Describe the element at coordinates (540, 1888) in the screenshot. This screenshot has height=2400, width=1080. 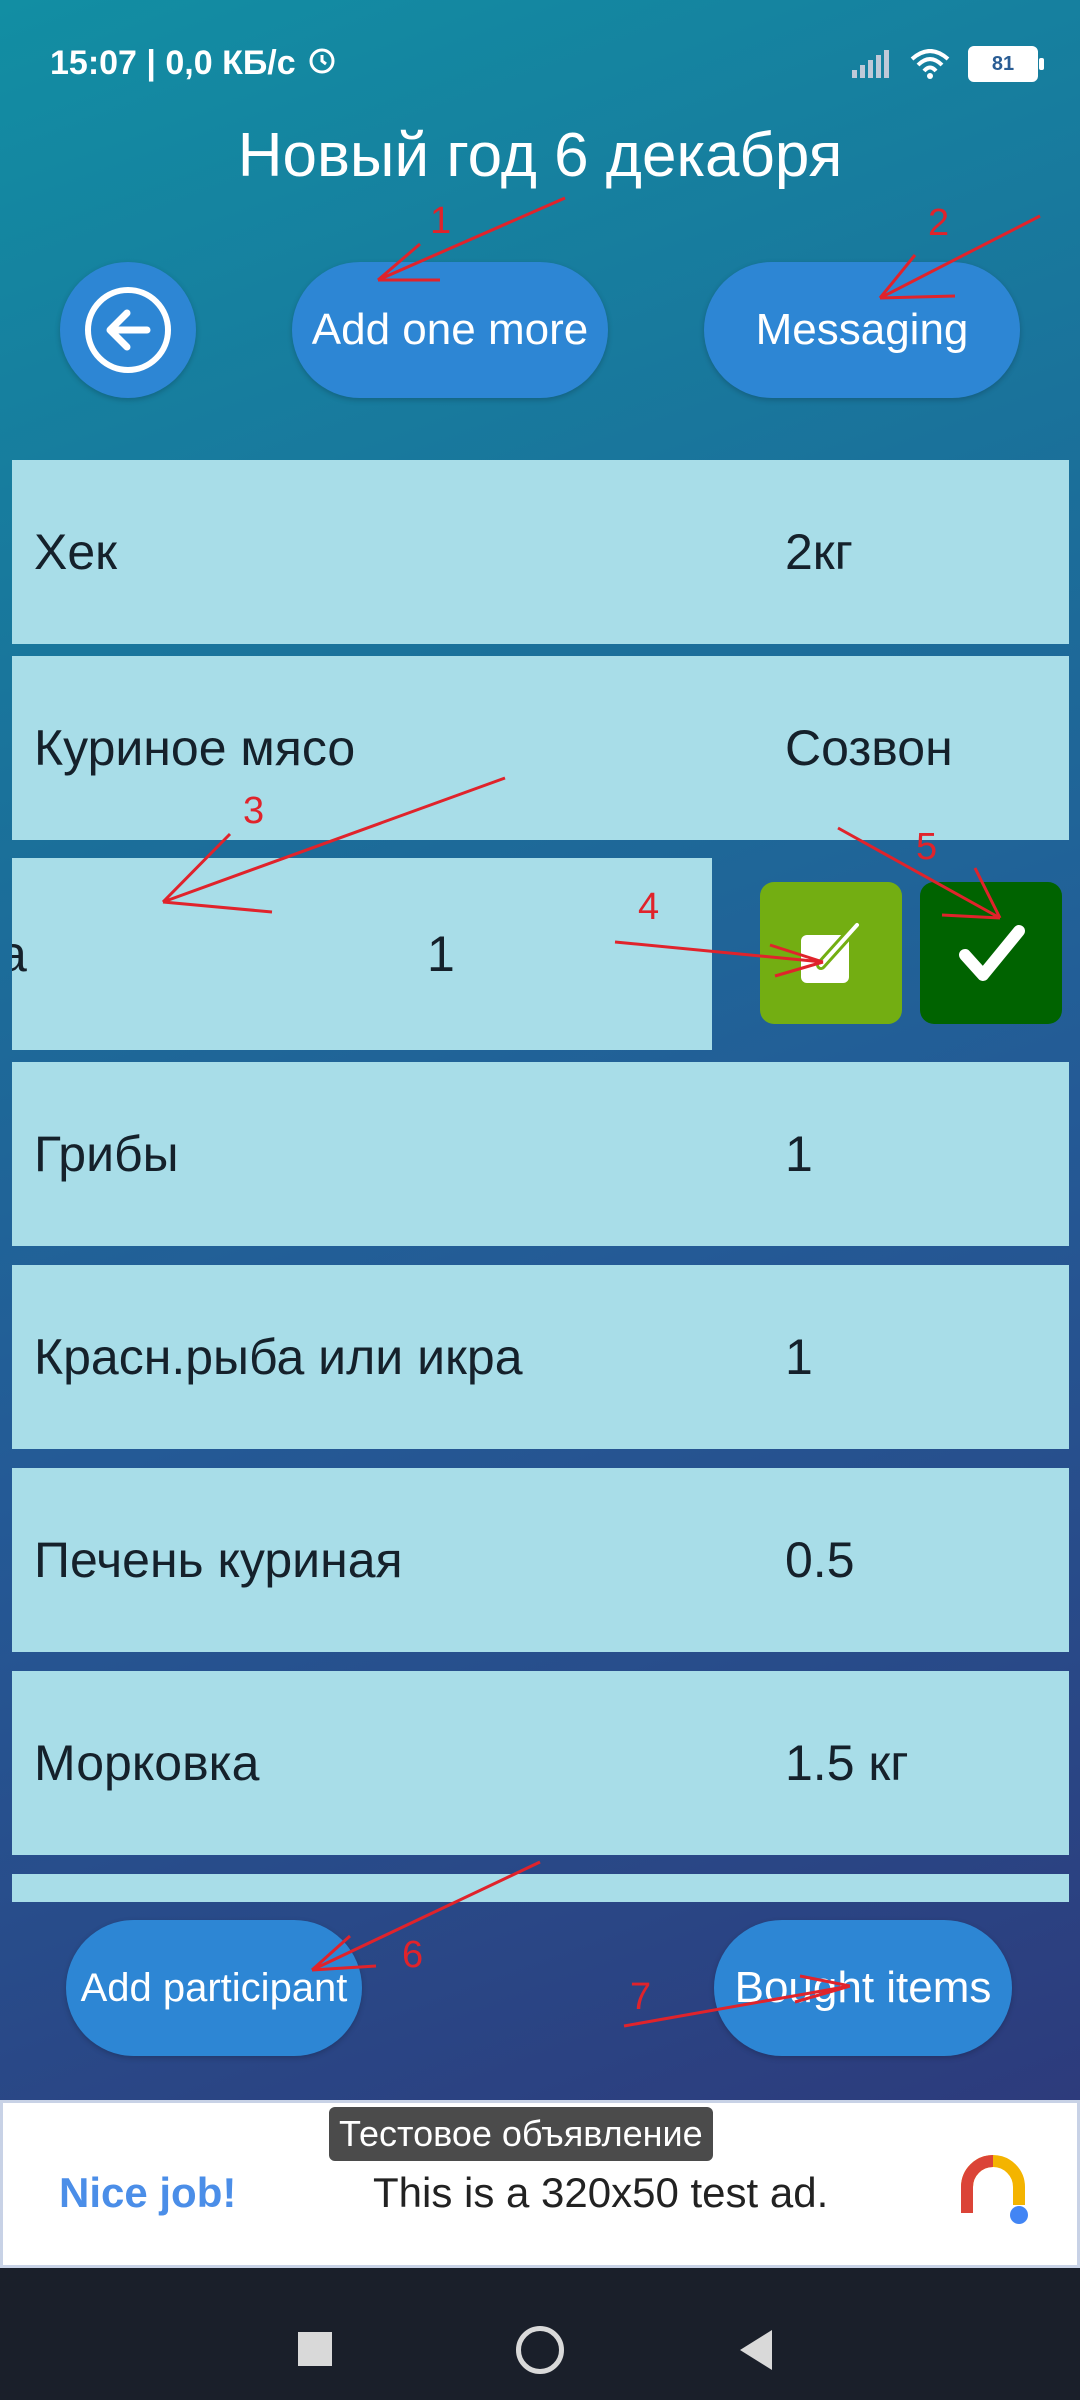
I see `list-item-partial` at that location.